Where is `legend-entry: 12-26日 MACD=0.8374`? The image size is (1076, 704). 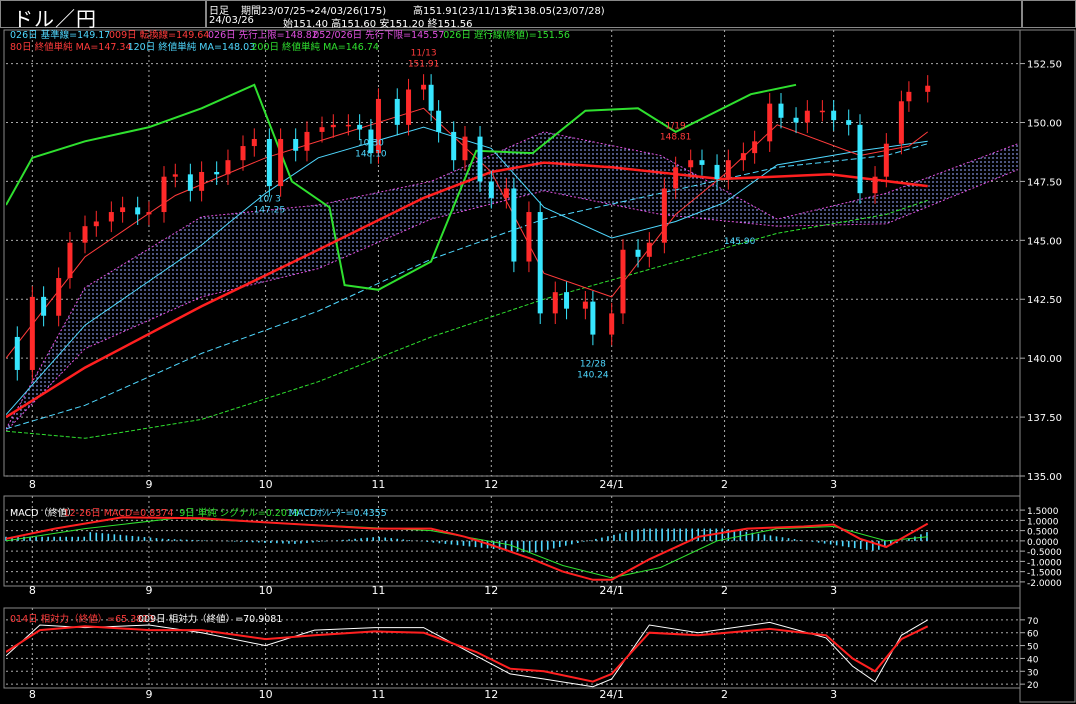
legend-entry: 12-26日 MACD=0.8374 is located at coordinates (119, 513).